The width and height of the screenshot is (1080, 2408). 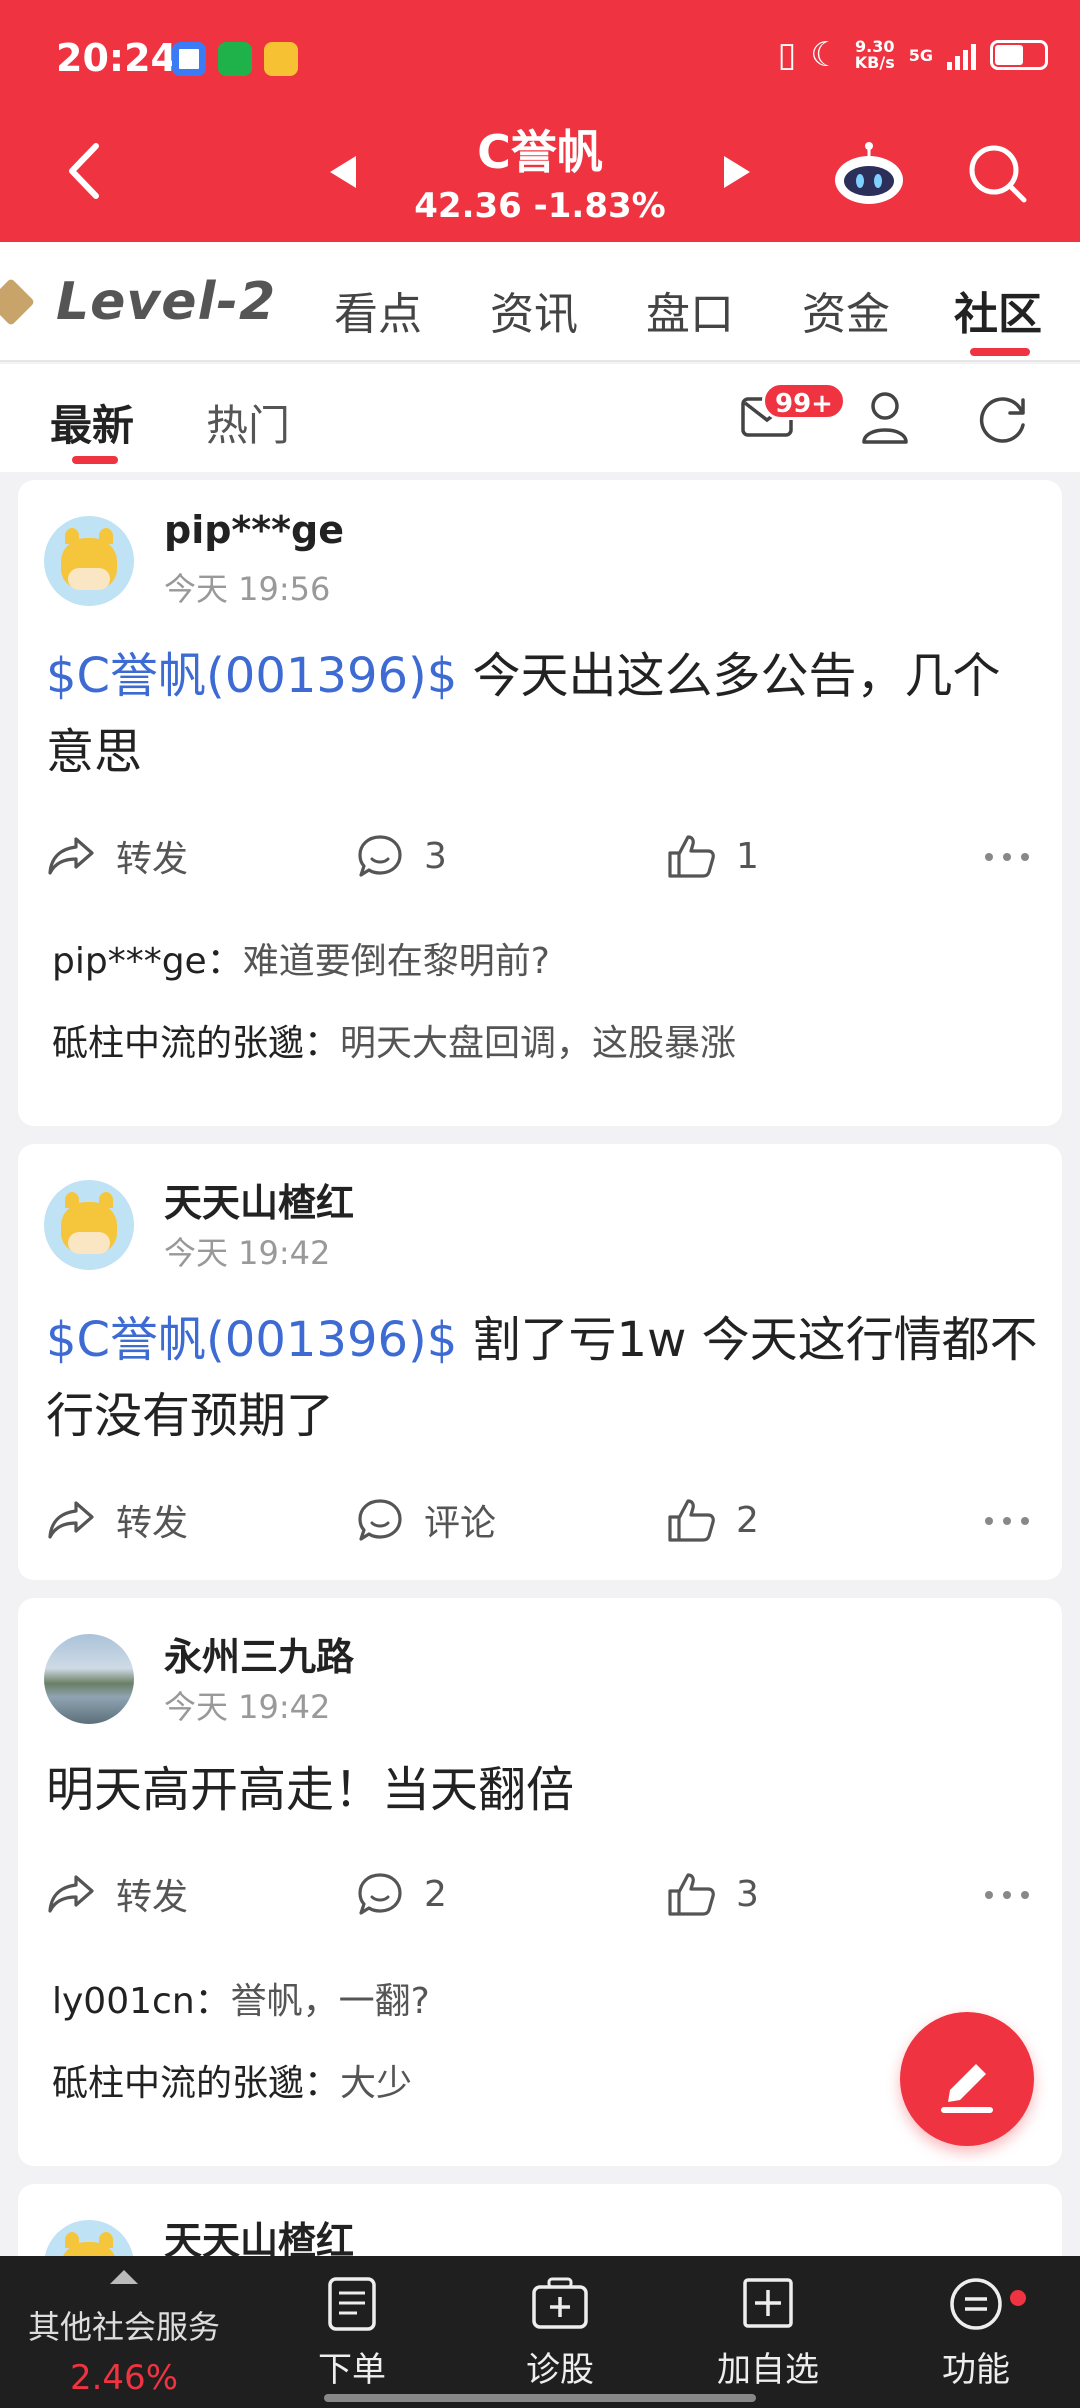 What do you see at coordinates (712, 1520) in the screenshot?
I see `like-button: 2` at bounding box center [712, 1520].